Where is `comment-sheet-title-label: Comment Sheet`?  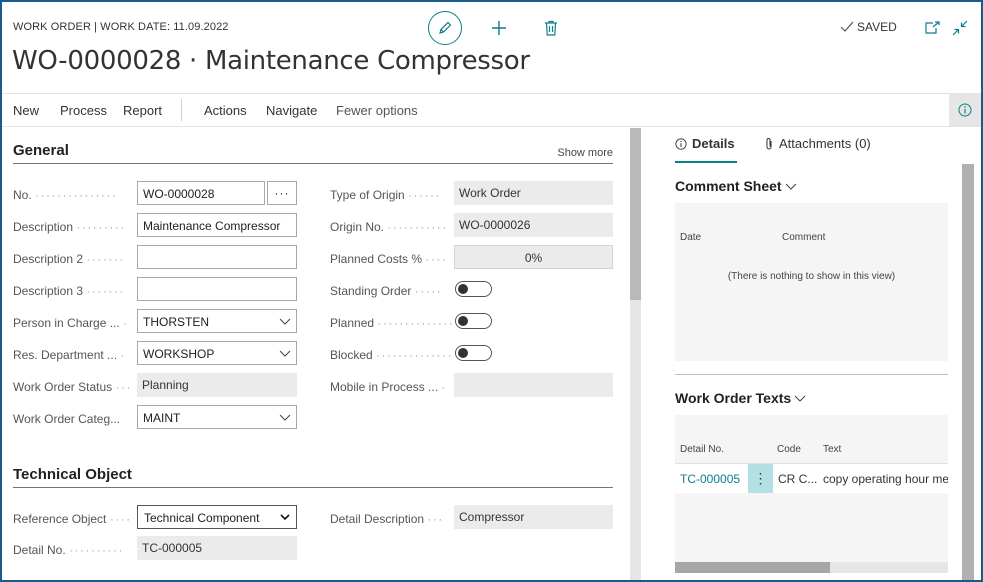
comment-sheet-title-label: Comment Sheet is located at coordinates (728, 186).